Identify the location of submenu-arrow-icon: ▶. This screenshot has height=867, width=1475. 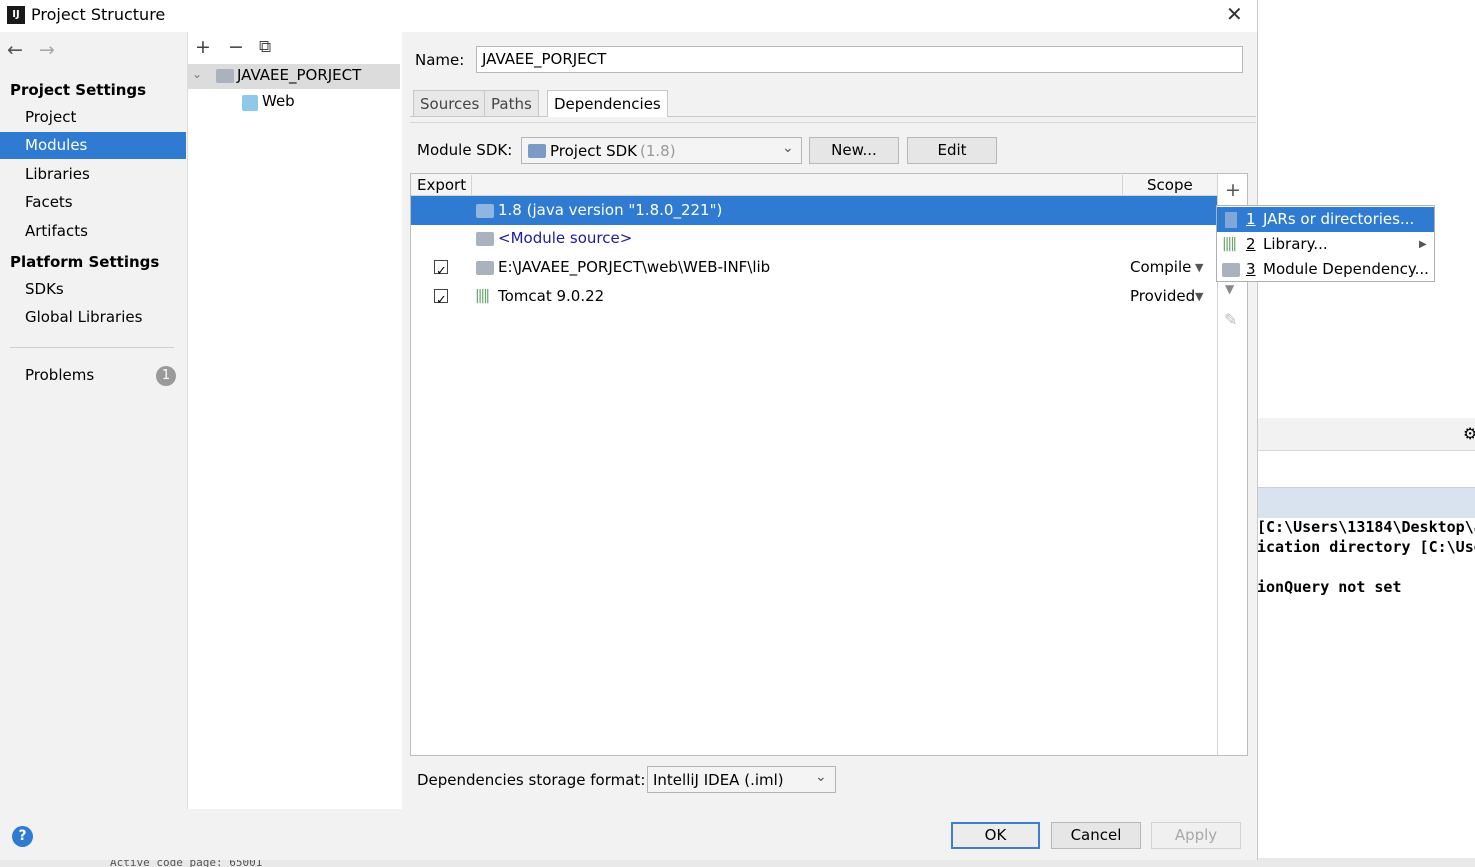
(1423, 244).